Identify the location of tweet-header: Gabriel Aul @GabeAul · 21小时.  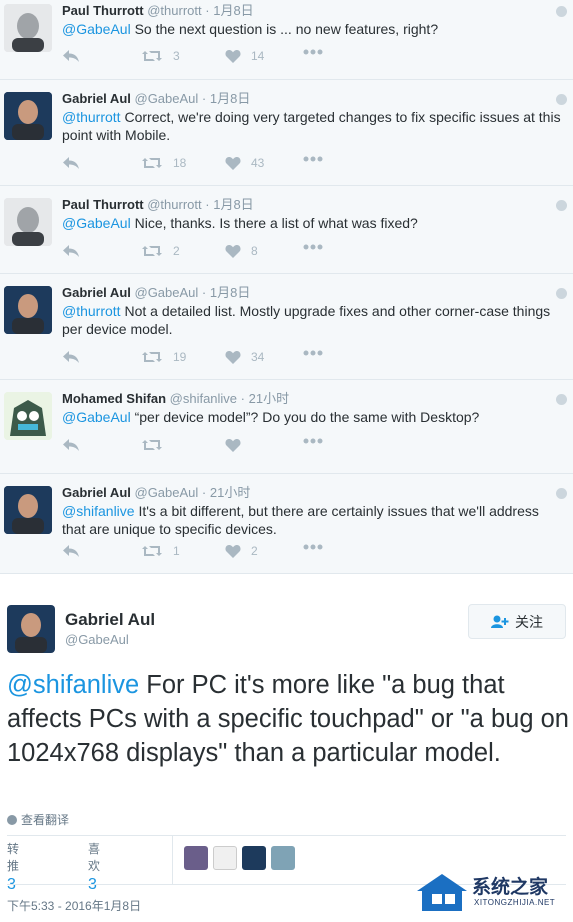
(313, 492).